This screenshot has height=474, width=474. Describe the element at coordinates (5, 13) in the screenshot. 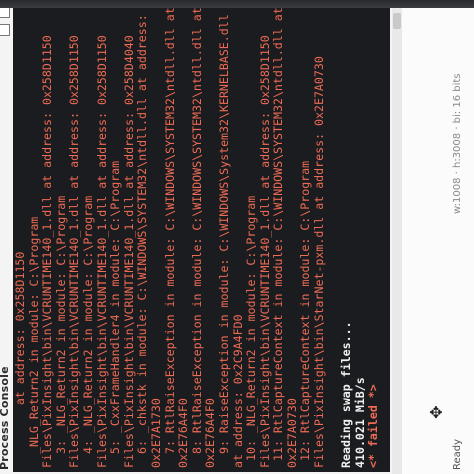

I see `close-window-button` at that location.